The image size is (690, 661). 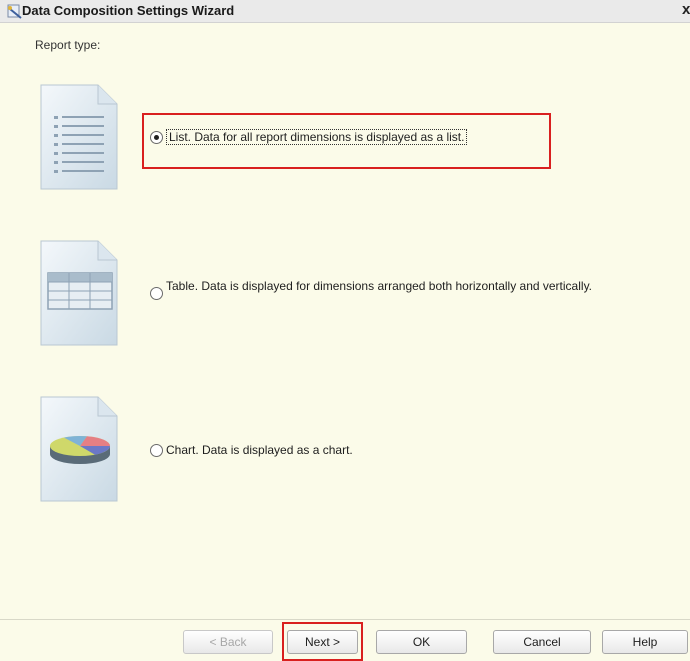 What do you see at coordinates (322, 641) in the screenshot?
I see `next-button-highlight` at bounding box center [322, 641].